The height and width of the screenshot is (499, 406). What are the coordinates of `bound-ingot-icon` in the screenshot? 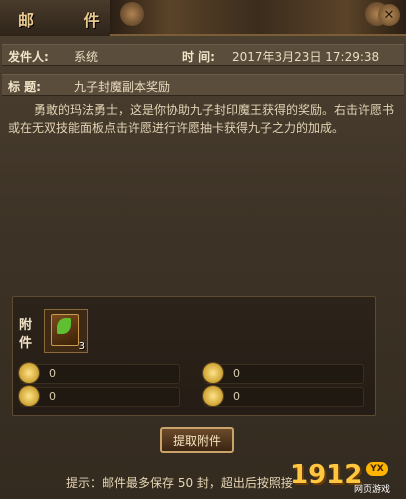 It's located at (29, 396).